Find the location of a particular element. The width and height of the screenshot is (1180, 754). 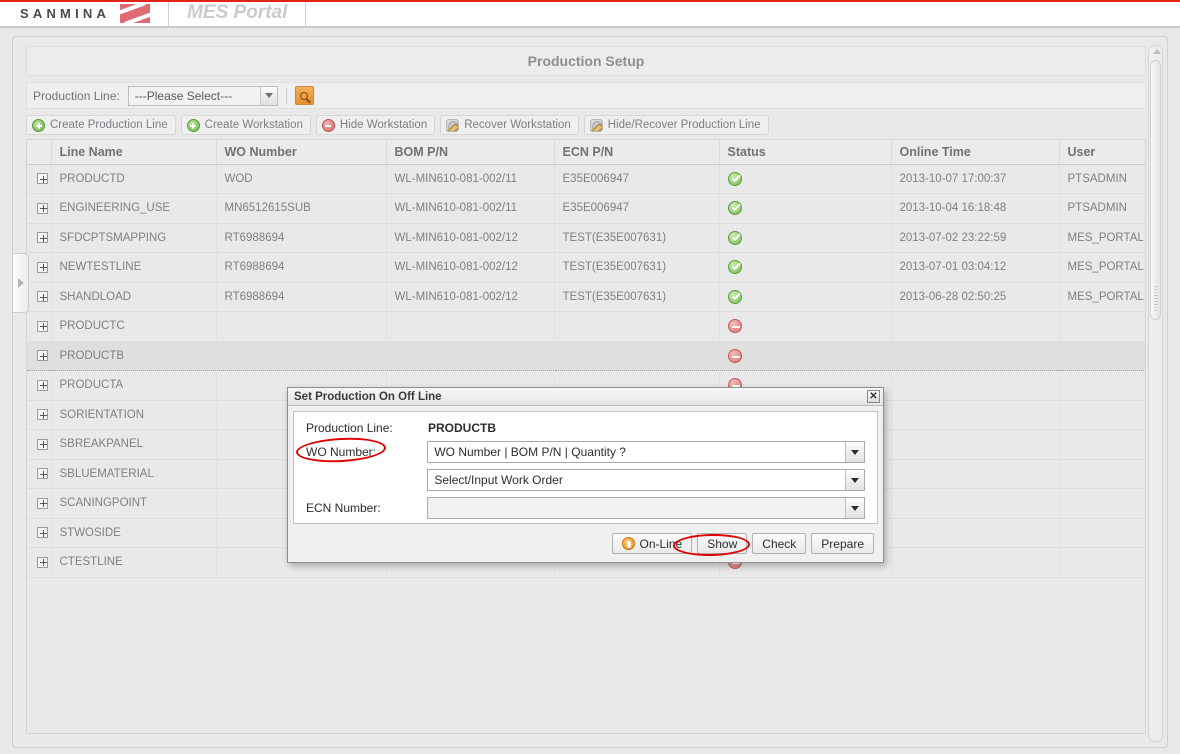

chevron-right-icon is located at coordinates (20, 283).